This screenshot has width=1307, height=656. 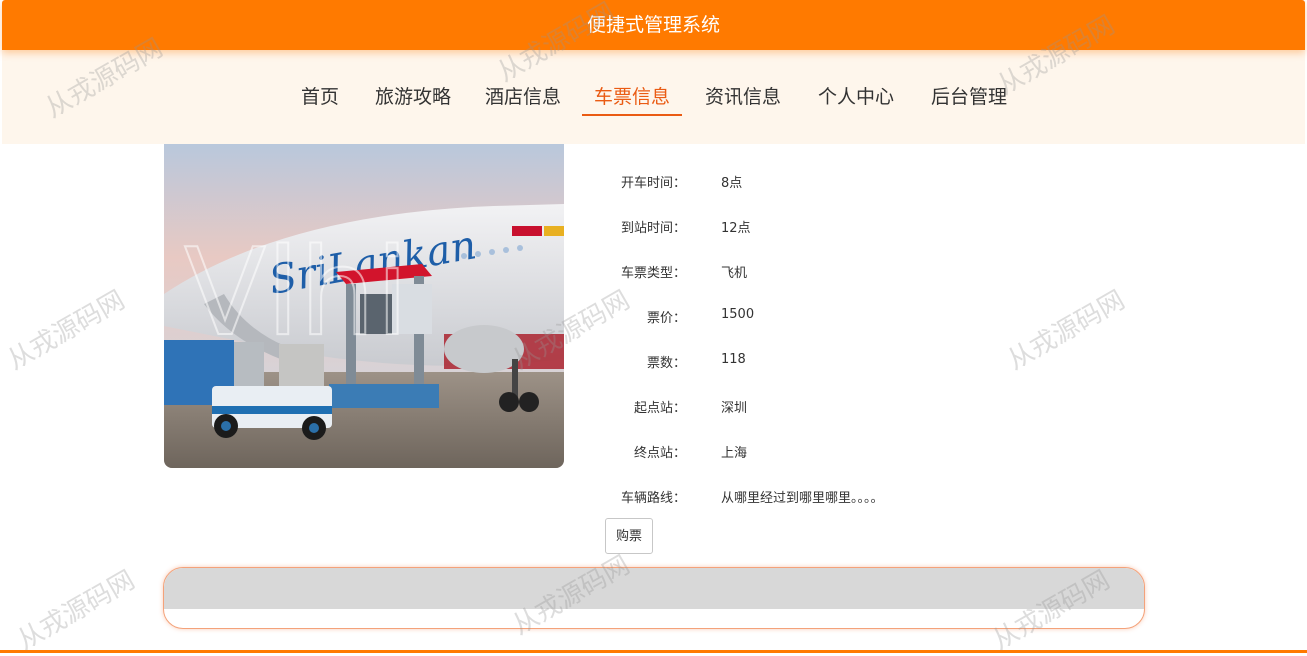 I want to click on field-label: 车票类型：, so click(x=653, y=273).